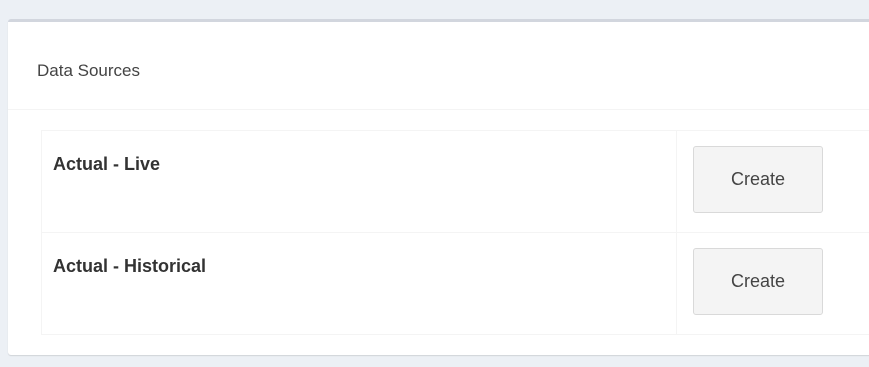 The width and height of the screenshot is (869, 367). I want to click on panel-title: Data Sources, so click(88, 70).